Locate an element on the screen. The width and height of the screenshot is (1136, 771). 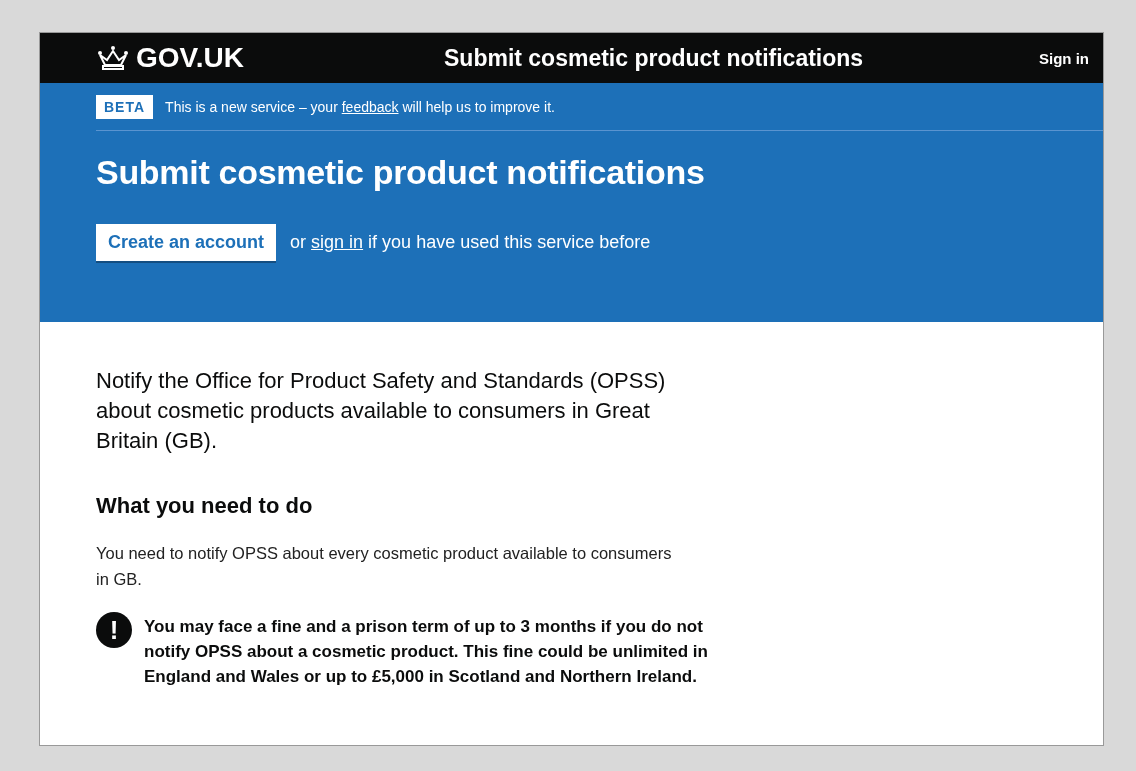
body-paragraph: You need to notify OPSS about every cosmetic product available to consumers in GB. is located at coordinates (384, 566).